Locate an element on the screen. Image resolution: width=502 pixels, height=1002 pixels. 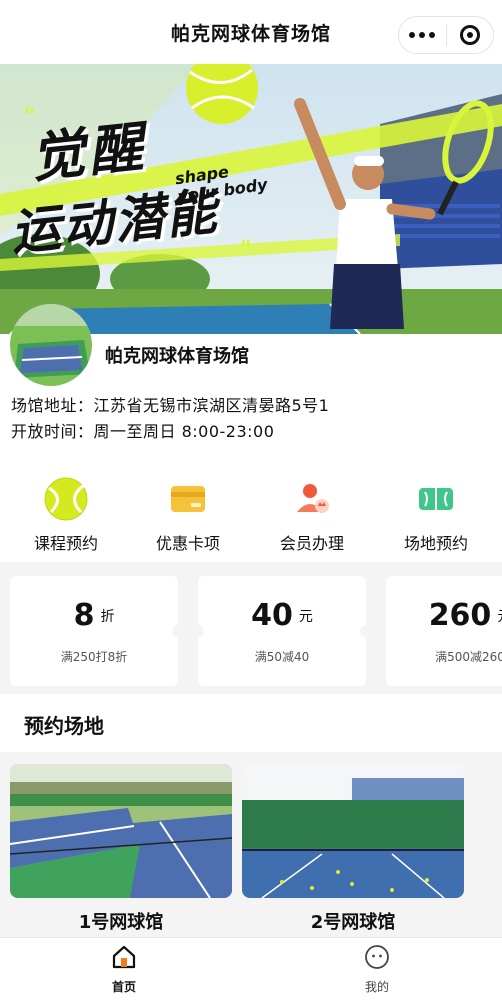
court-card: 1号网球馆 is located at coordinates (121, 849).